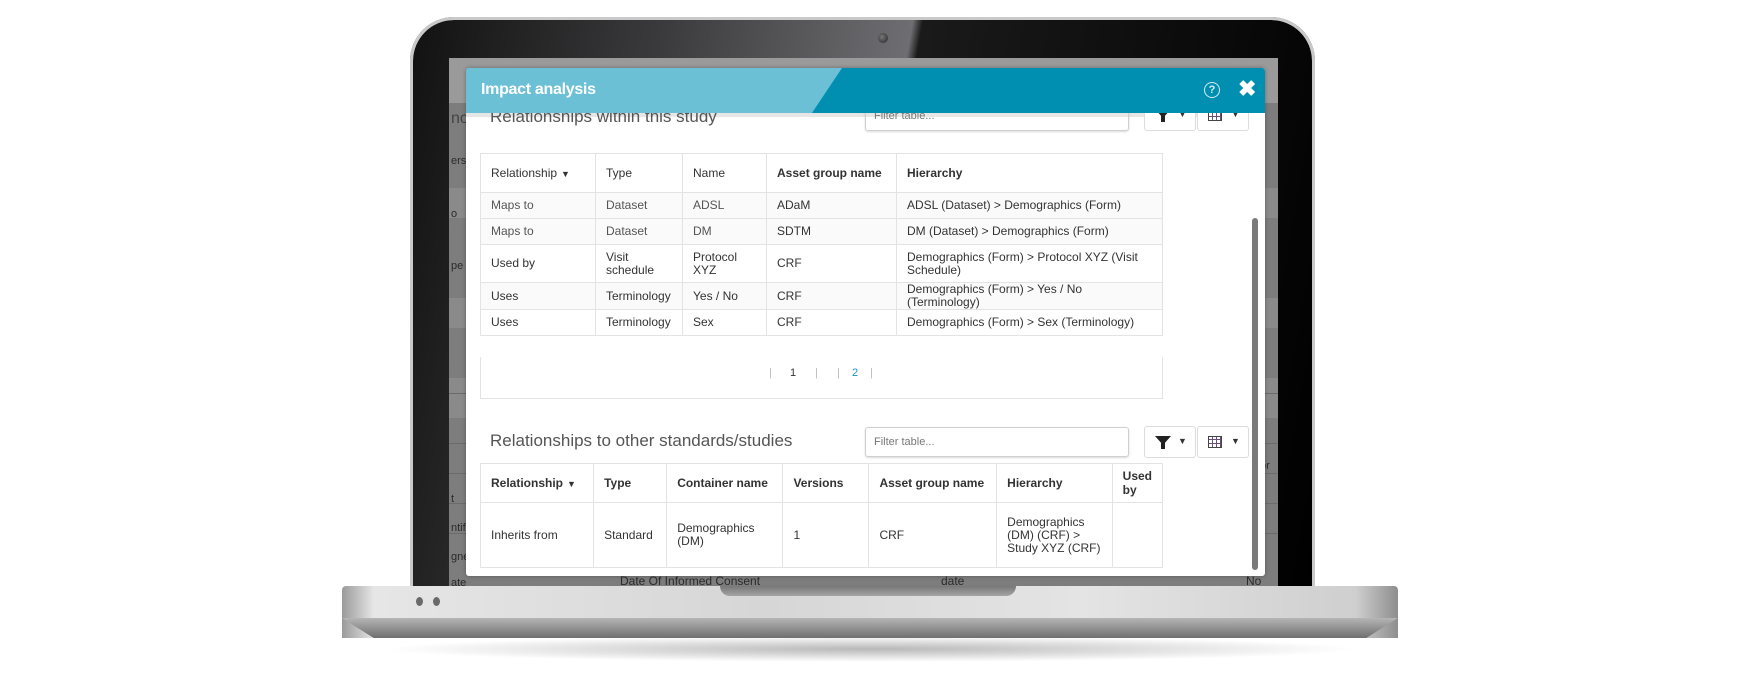 This screenshot has height=675, width=1756. Describe the element at coordinates (1223, 442) in the screenshot. I see `columns-dropdown-button-2: ▼` at that location.